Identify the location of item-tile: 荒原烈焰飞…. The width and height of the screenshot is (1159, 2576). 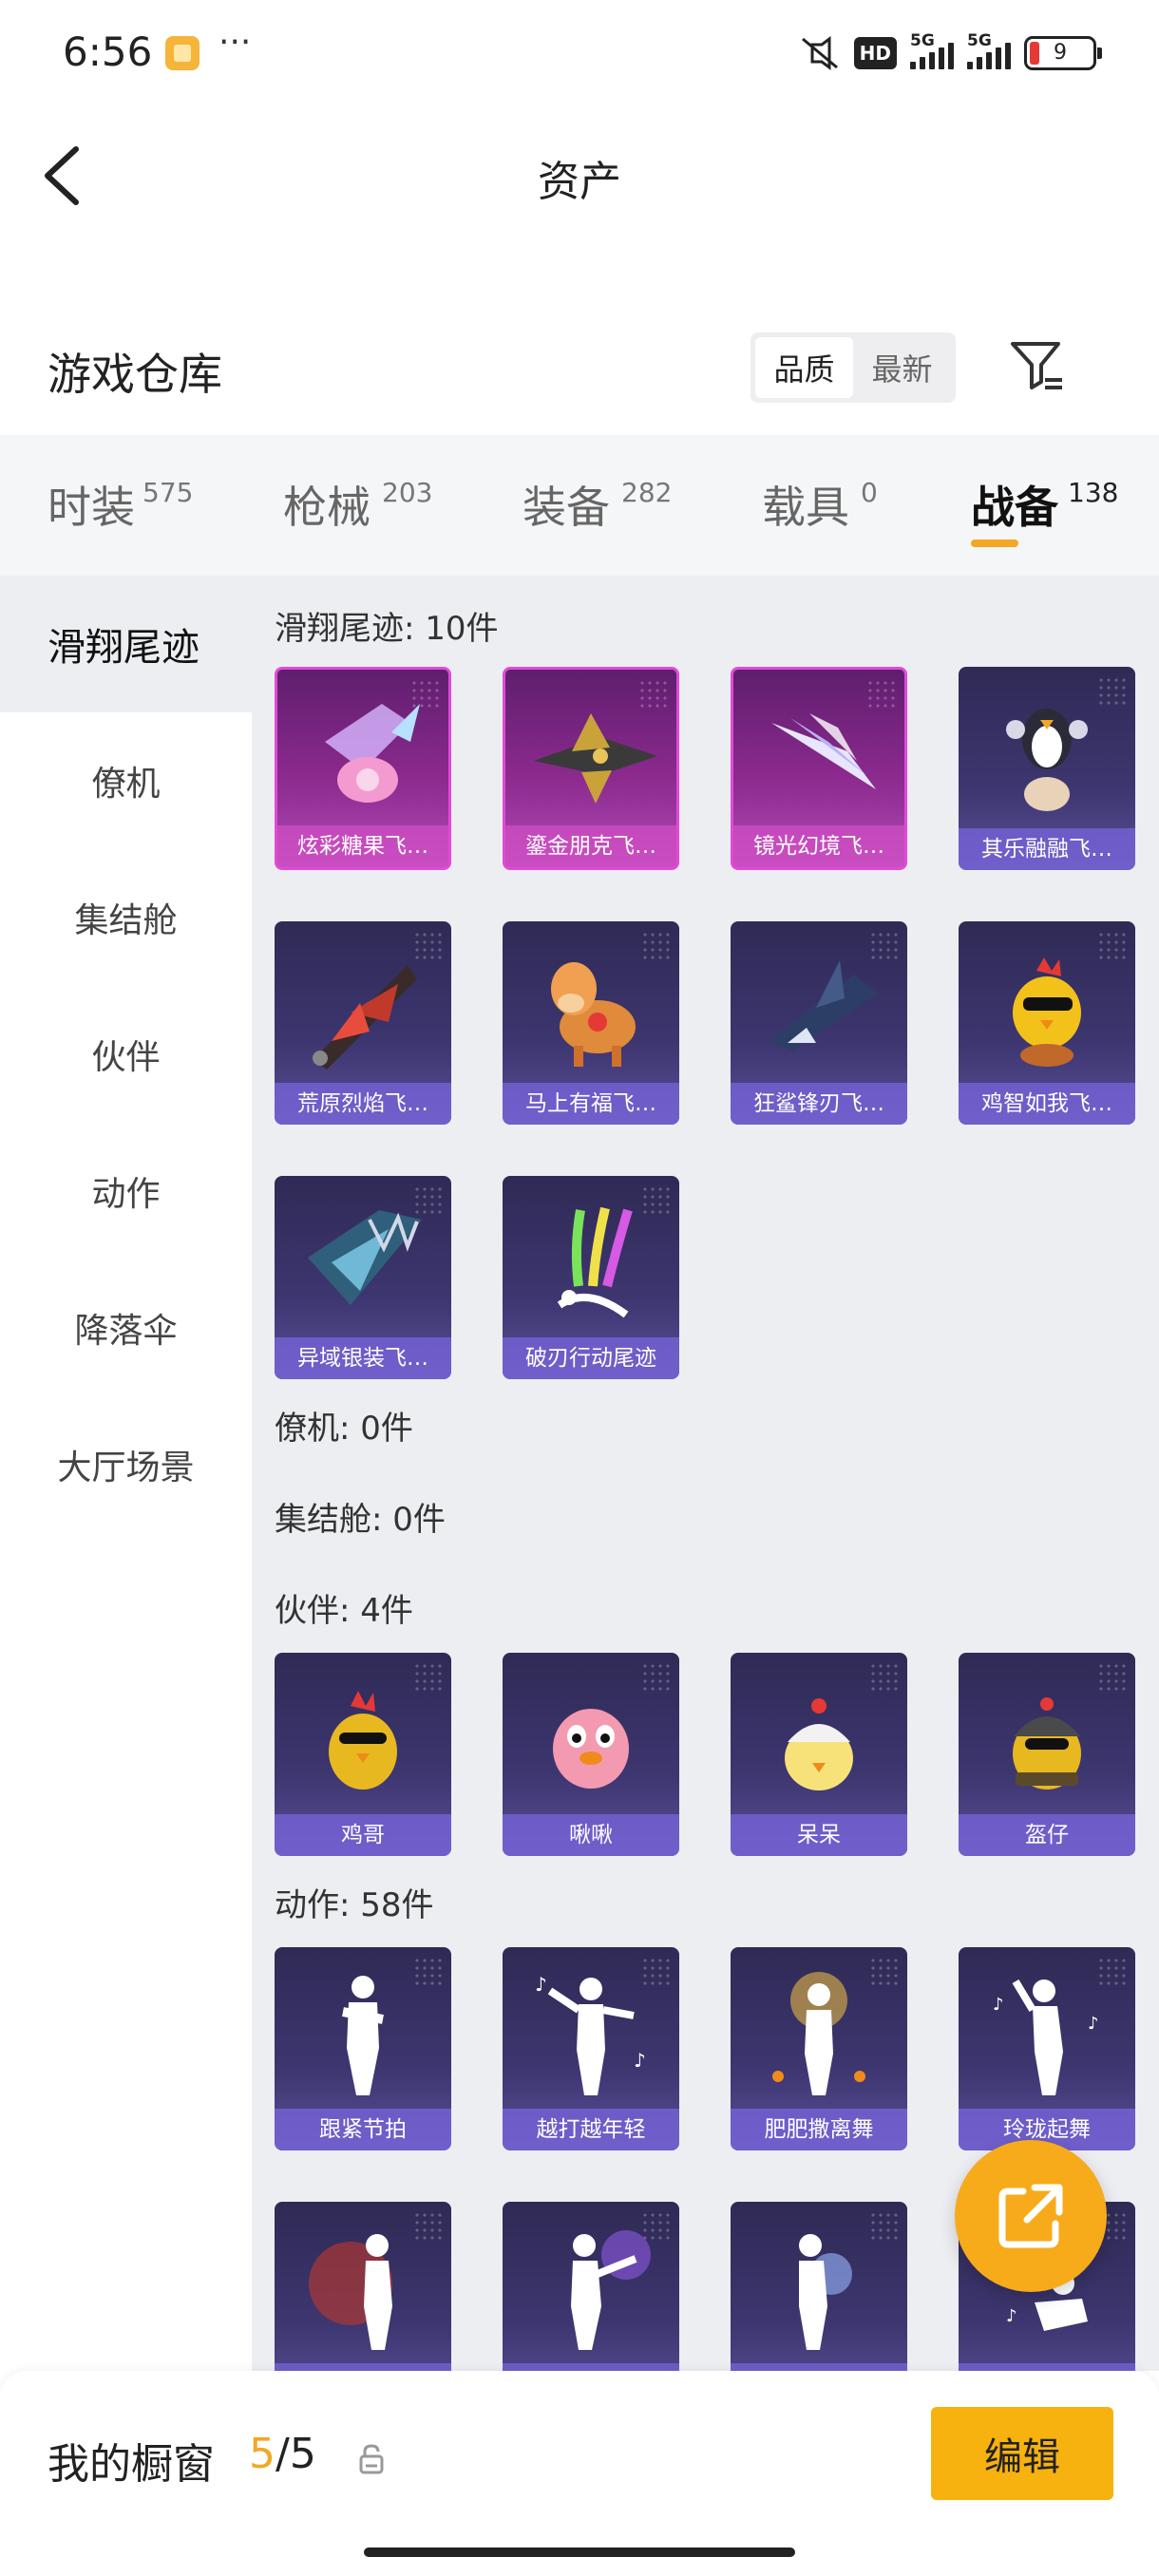
(363, 1023).